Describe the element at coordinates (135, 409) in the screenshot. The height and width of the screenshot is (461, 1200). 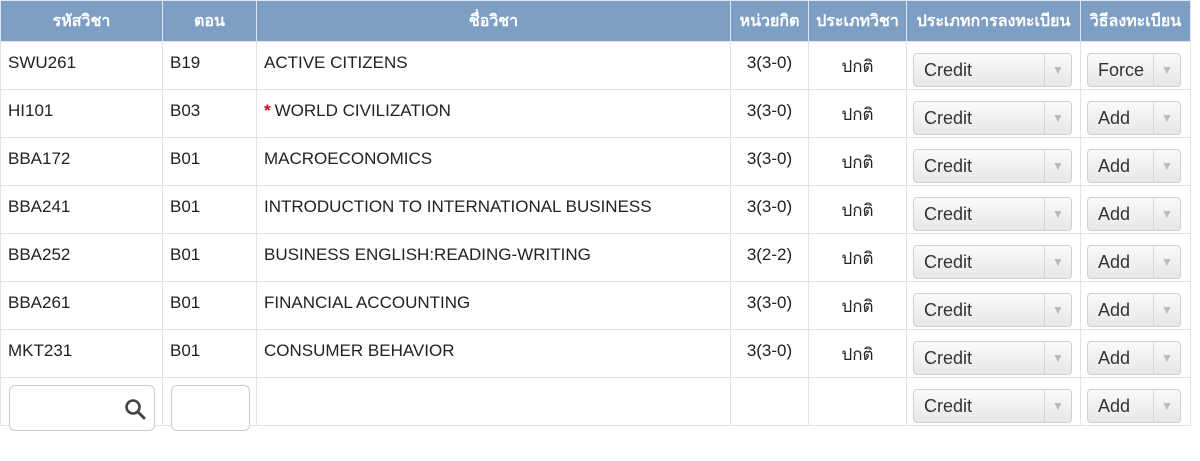
I see `search-icon` at that location.